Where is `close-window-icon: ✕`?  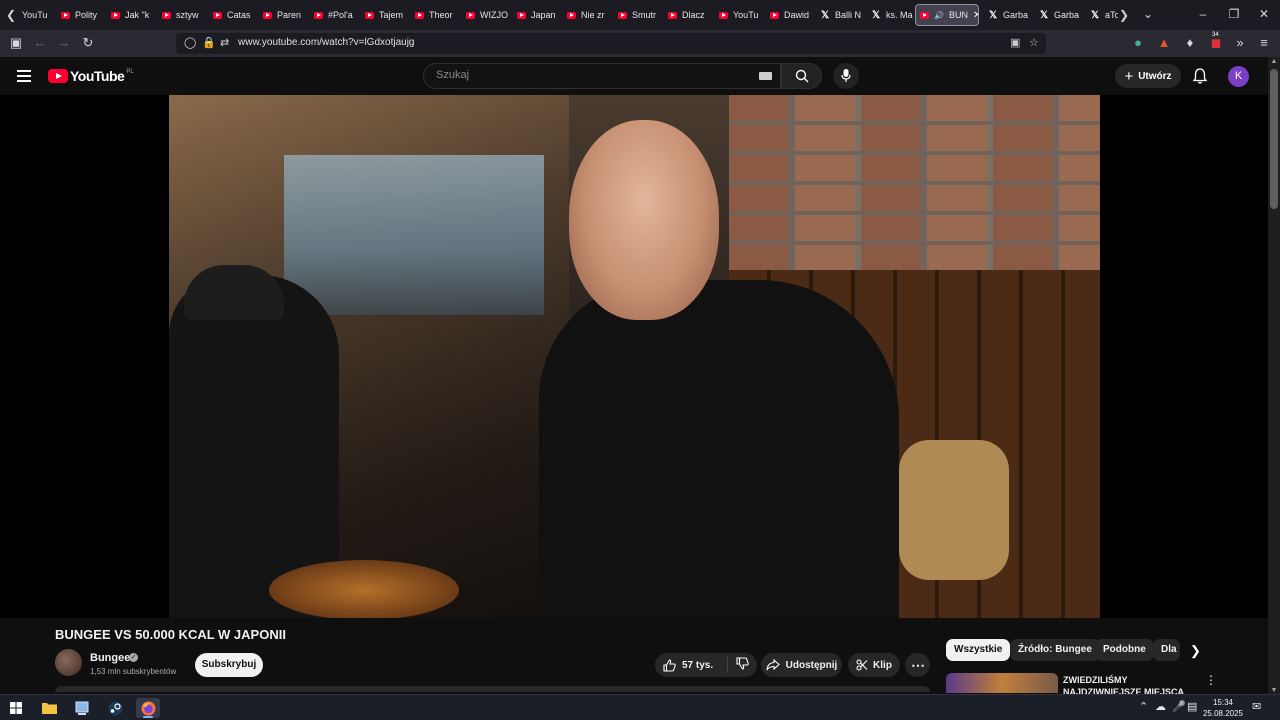
close-window-icon: ✕ is located at coordinates (1264, 14).